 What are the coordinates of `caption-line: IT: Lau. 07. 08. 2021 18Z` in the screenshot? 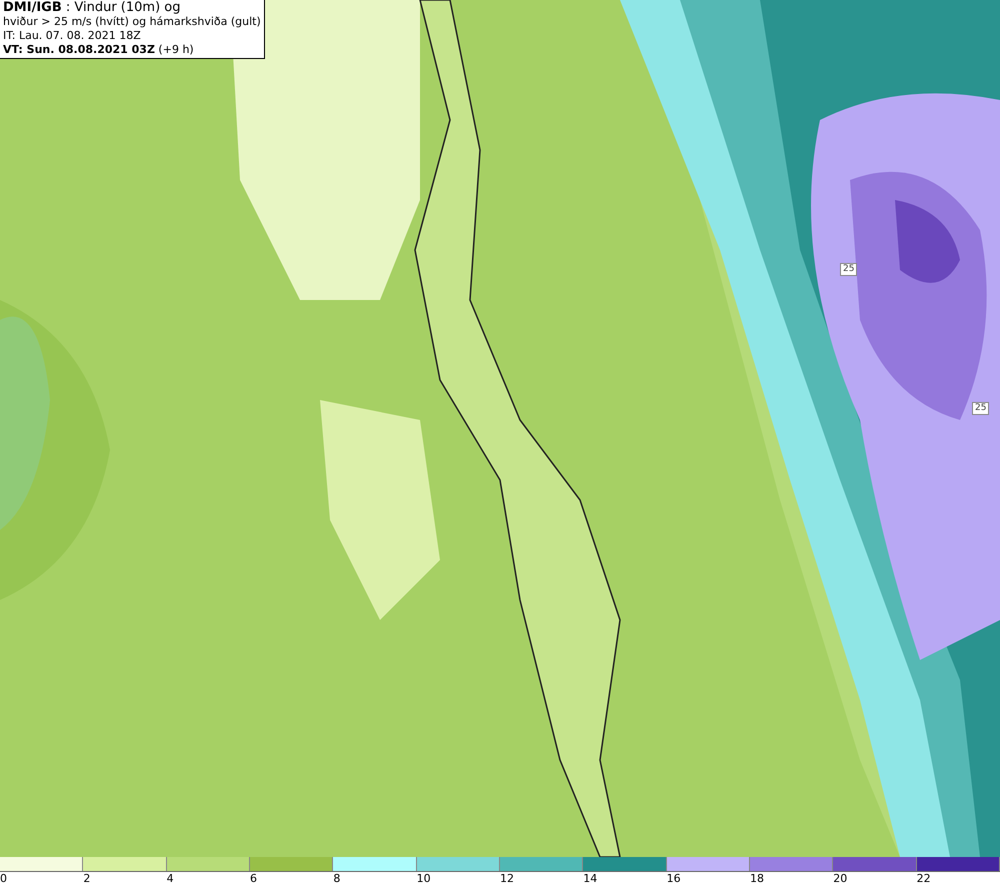 It's located at (72, 36).